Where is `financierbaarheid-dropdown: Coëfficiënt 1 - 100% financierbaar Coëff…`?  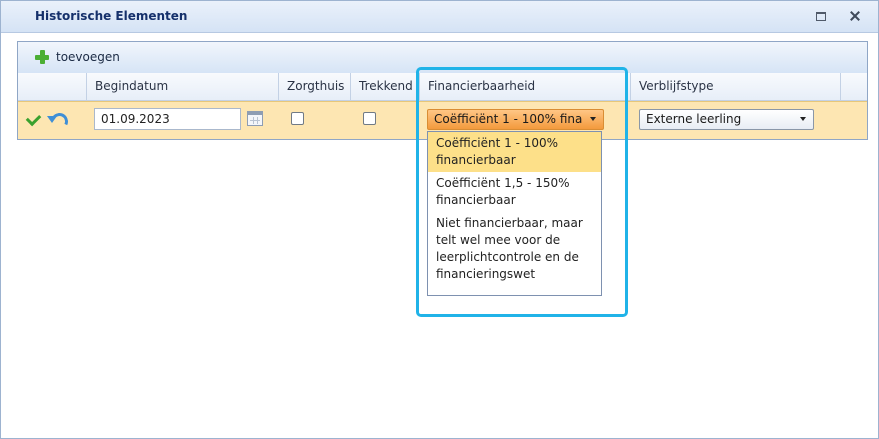 financierbaarheid-dropdown: Coëfficiënt 1 - 100% financierbaar Coëff… is located at coordinates (514, 213).